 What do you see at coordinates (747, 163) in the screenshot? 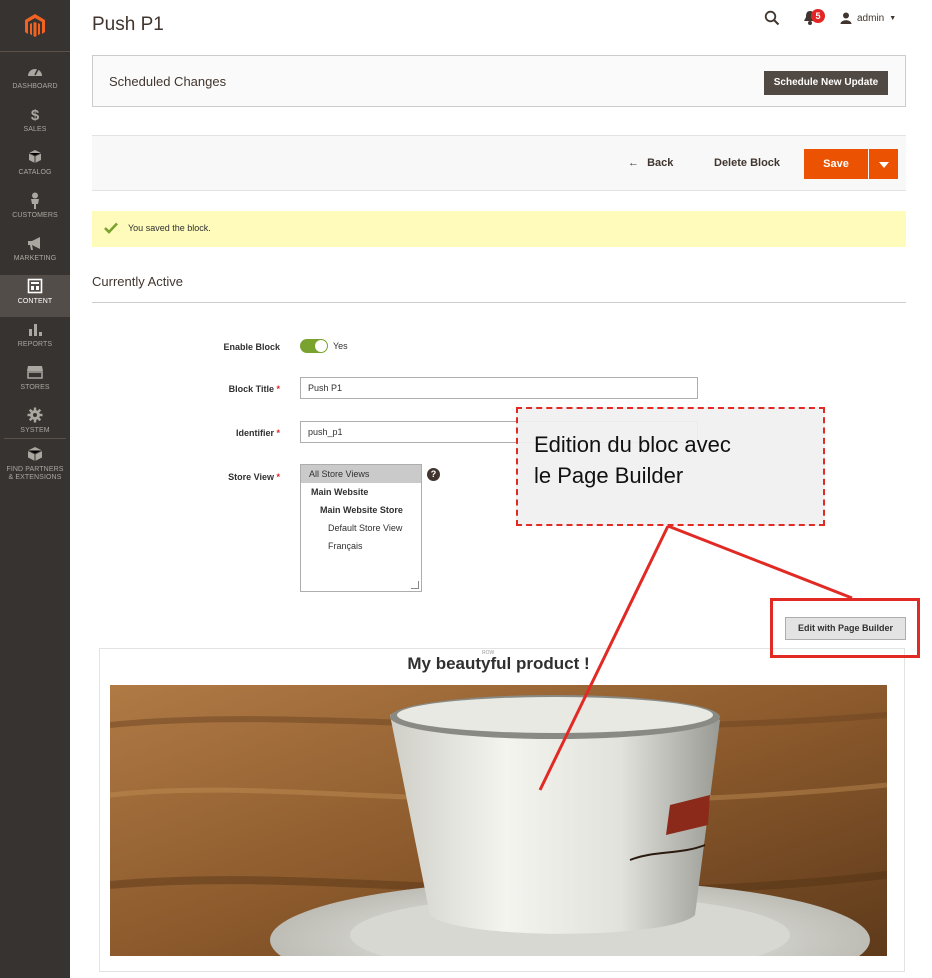
I see `delete-block-button: Delete Block` at bounding box center [747, 163].